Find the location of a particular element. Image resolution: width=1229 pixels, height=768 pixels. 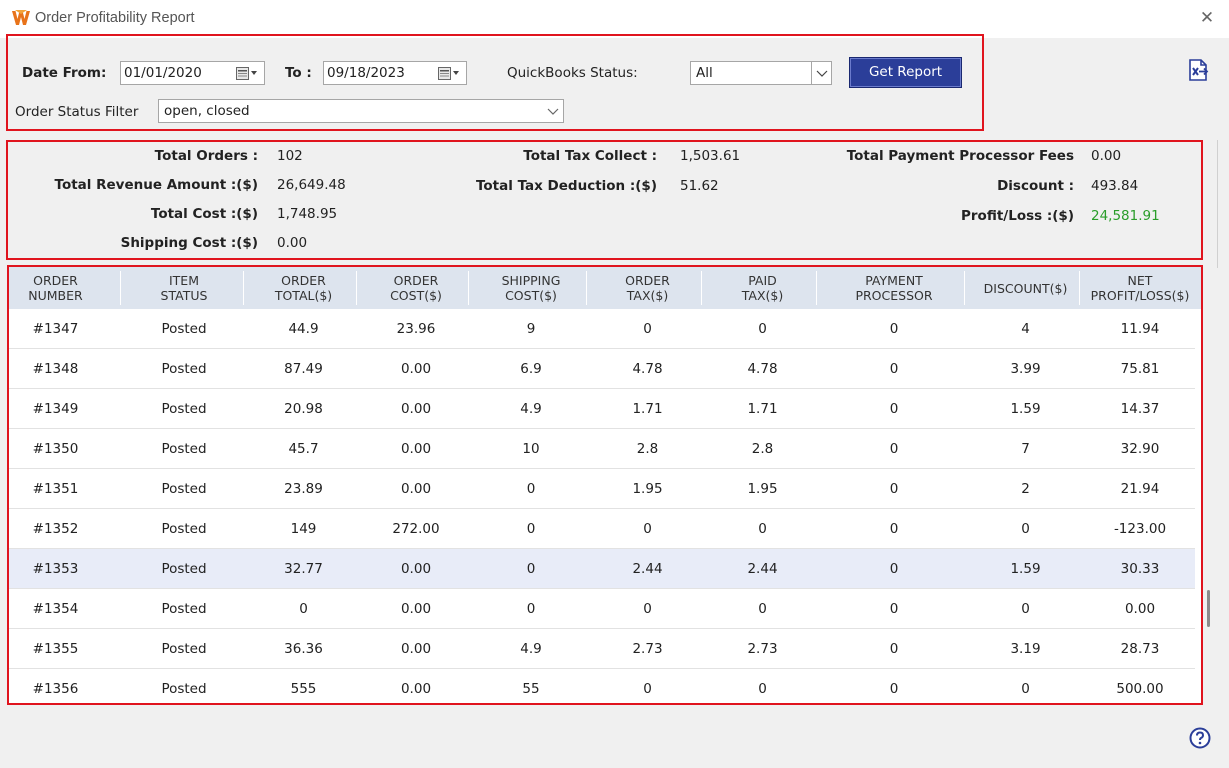

table-row: #1350 Posted 45.7 0.00 10 2.8 2.8 0 7 32.90 is located at coordinates (602, 449).